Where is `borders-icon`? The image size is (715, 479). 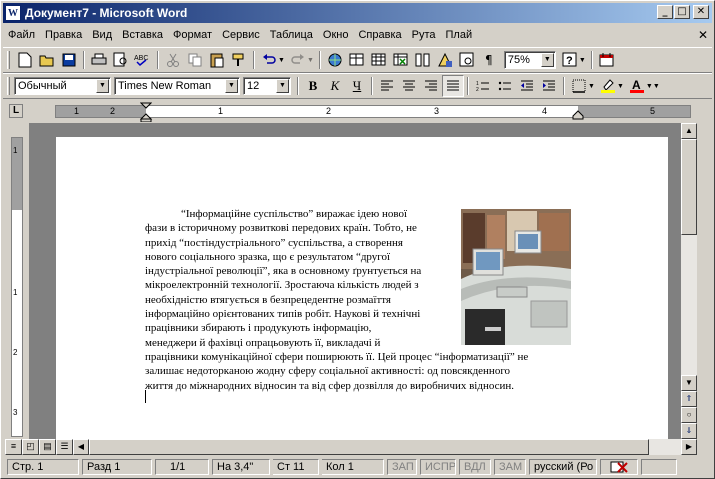 borders-icon is located at coordinates (579, 86).